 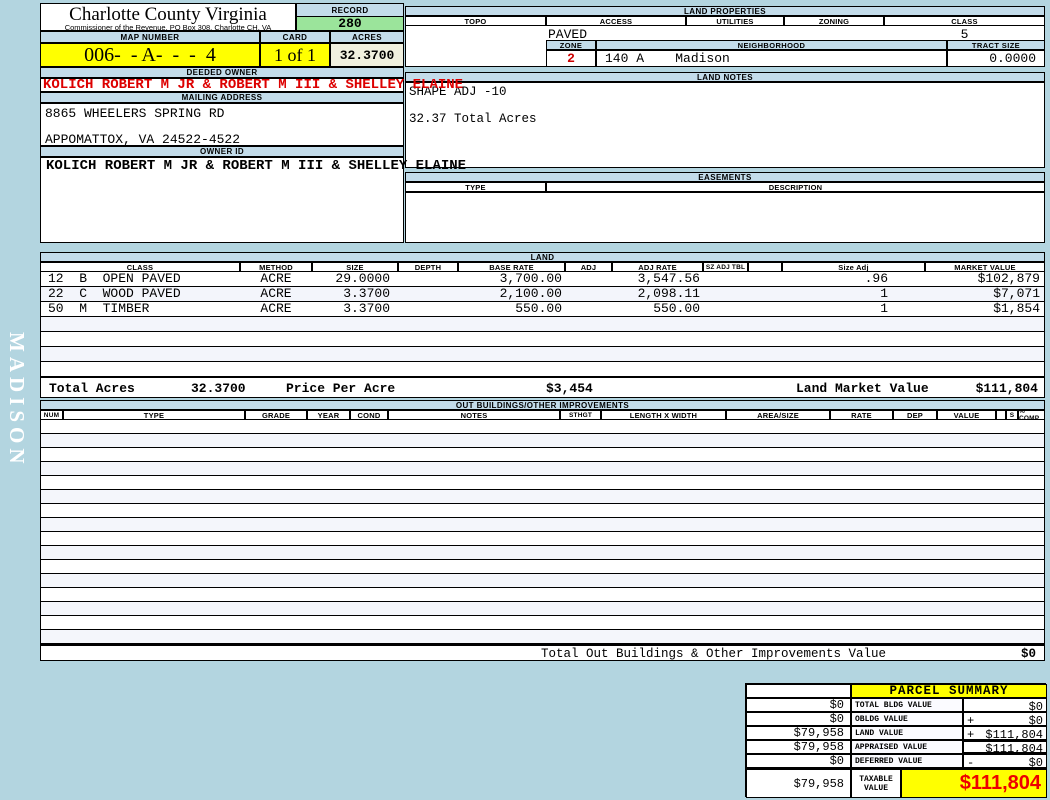 What do you see at coordinates (668, 293) in the screenshot?
I see `land-adj-rate: 2,098.11` at bounding box center [668, 293].